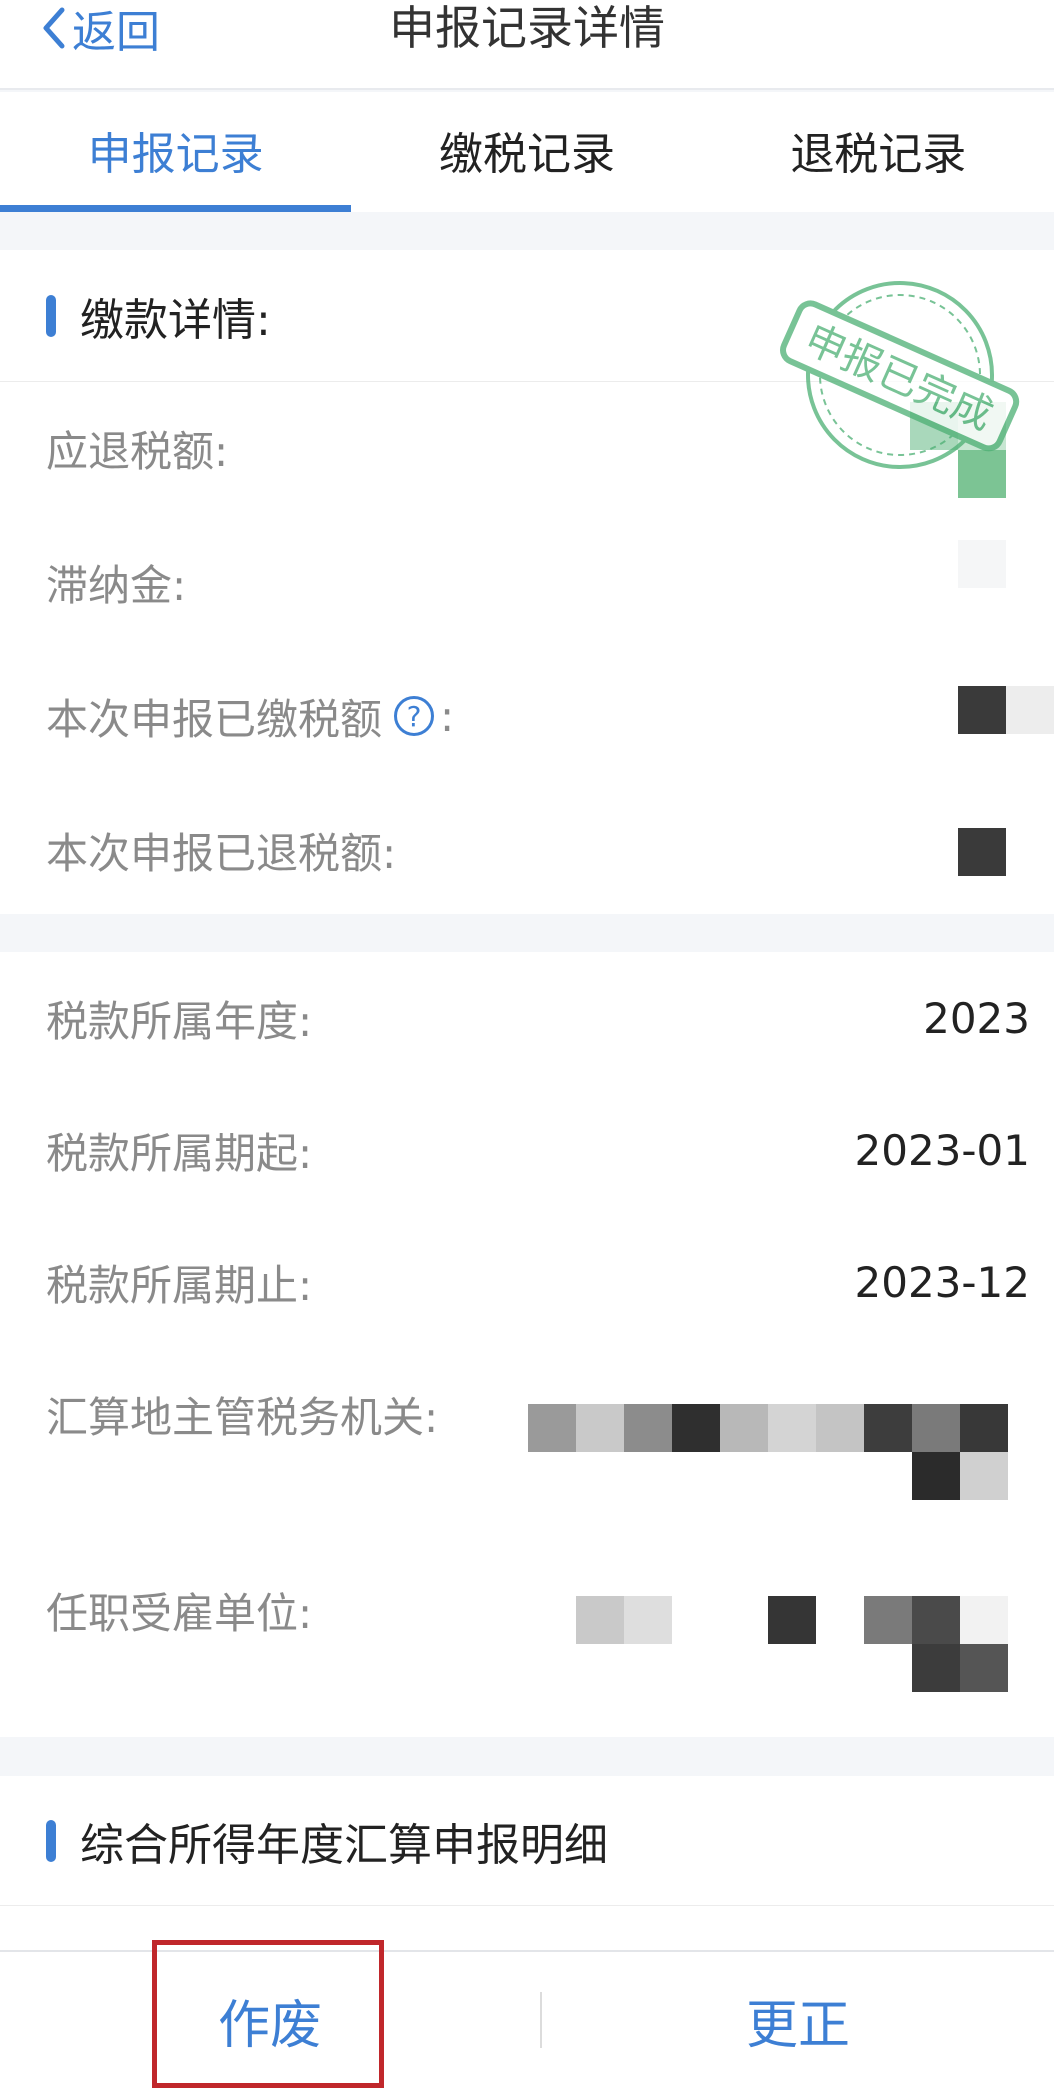 This screenshot has width=1054, height=2088. I want to click on void-button-highlight, so click(268, 2014).